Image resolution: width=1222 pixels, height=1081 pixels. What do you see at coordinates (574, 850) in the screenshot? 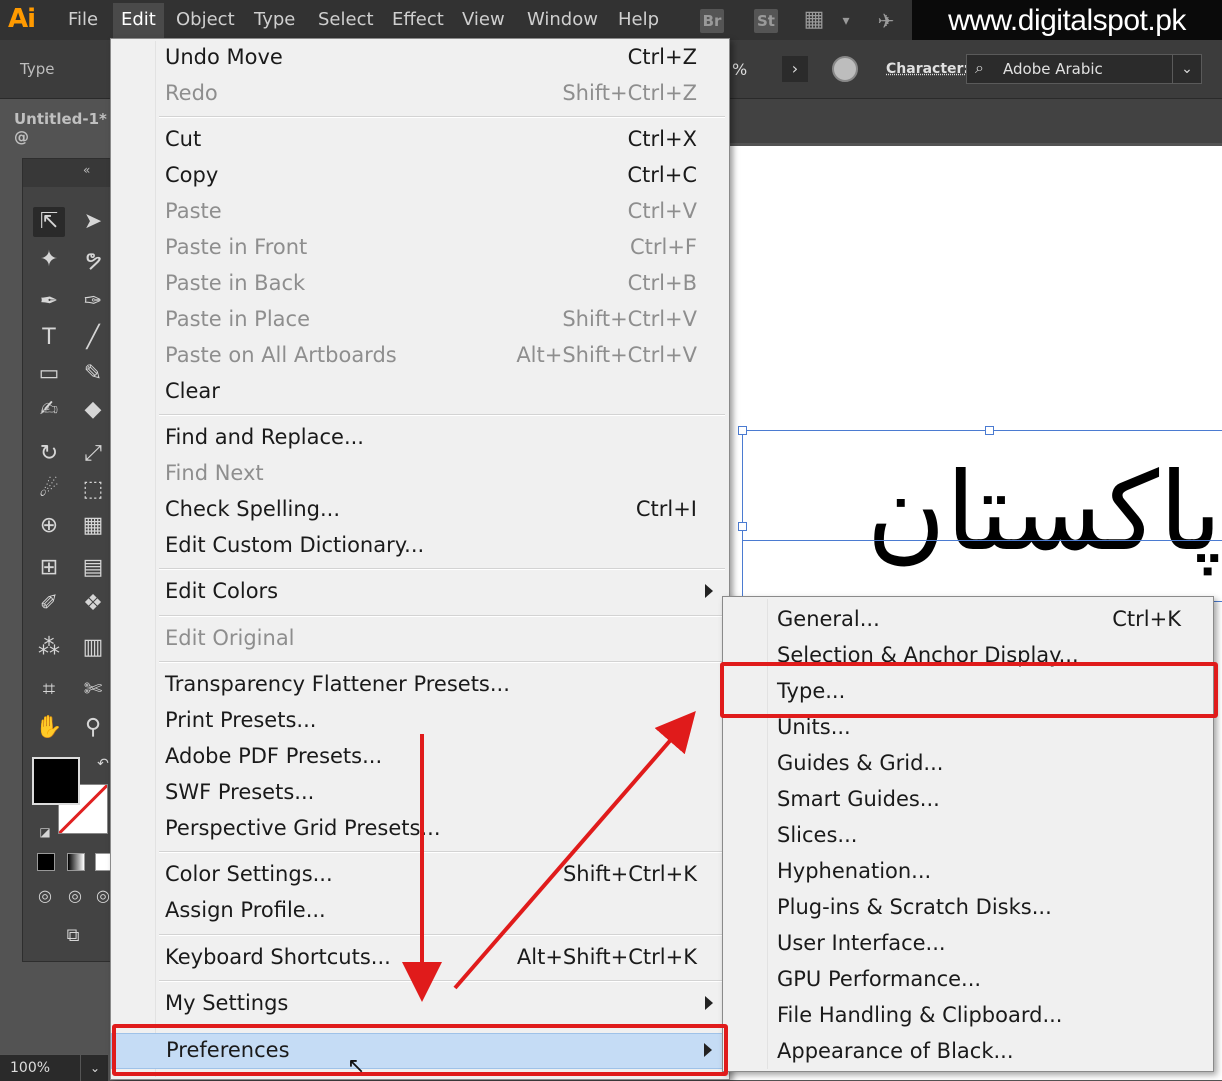
I see `up-arrow-icon` at bounding box center [574, 850].